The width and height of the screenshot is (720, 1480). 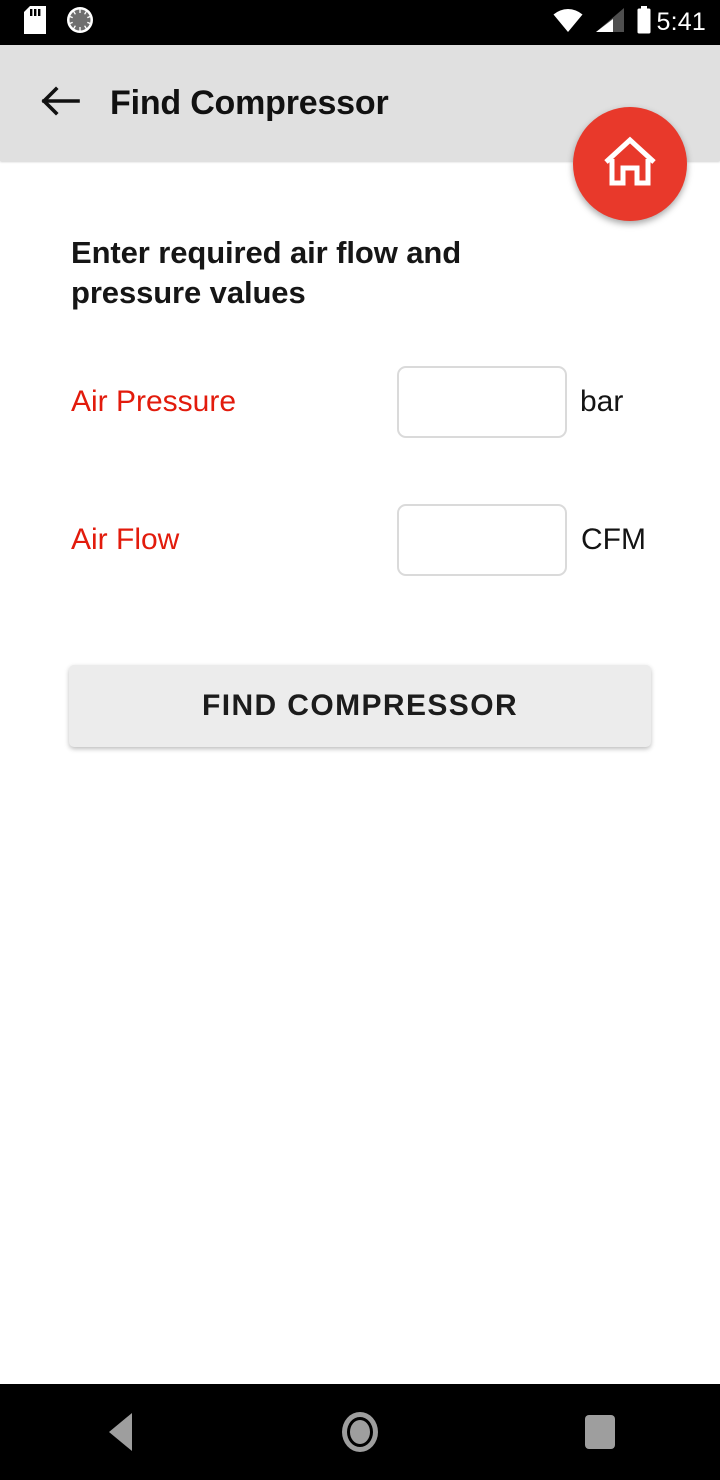 I want to click on air-pressure-unit: bar, so click(x=602, y=401).